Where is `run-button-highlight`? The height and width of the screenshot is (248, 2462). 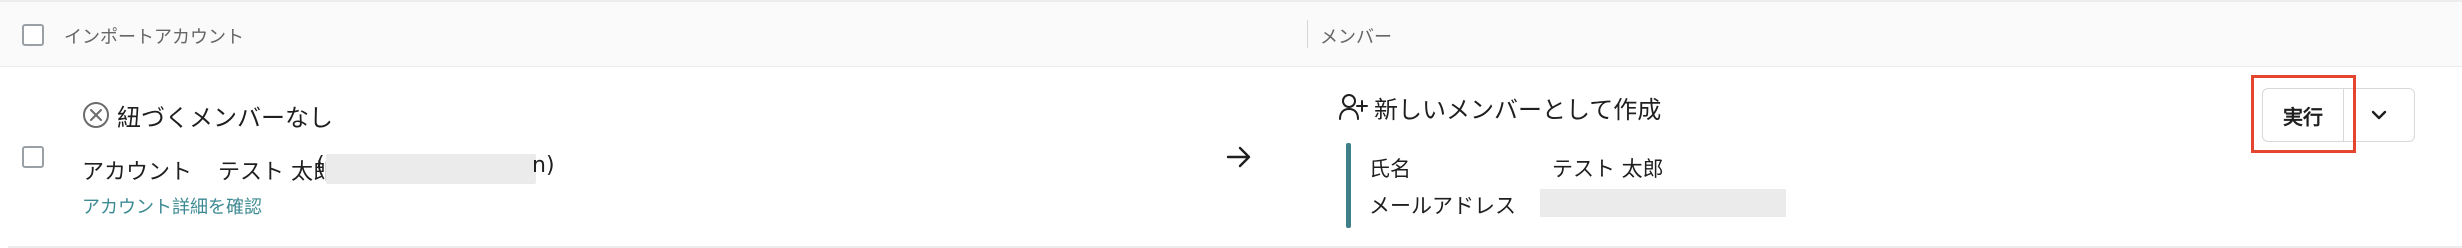 run-button-highlight is located at coordinates (2303, 114).